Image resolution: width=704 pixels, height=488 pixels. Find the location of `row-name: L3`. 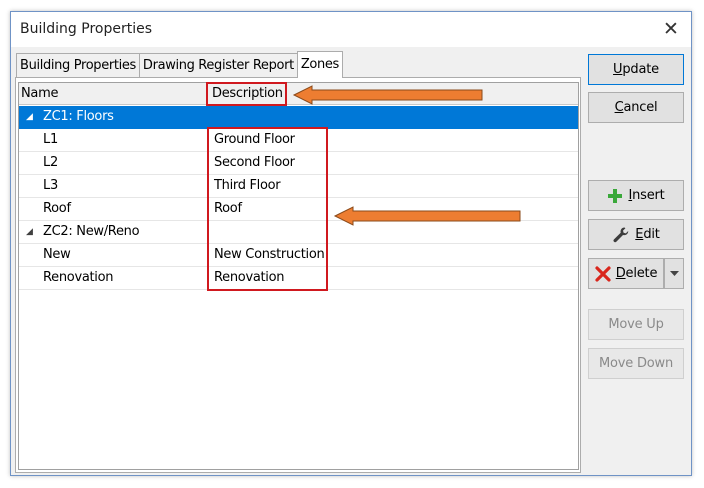

row-name: L3 is located at coordinates (50, 185).